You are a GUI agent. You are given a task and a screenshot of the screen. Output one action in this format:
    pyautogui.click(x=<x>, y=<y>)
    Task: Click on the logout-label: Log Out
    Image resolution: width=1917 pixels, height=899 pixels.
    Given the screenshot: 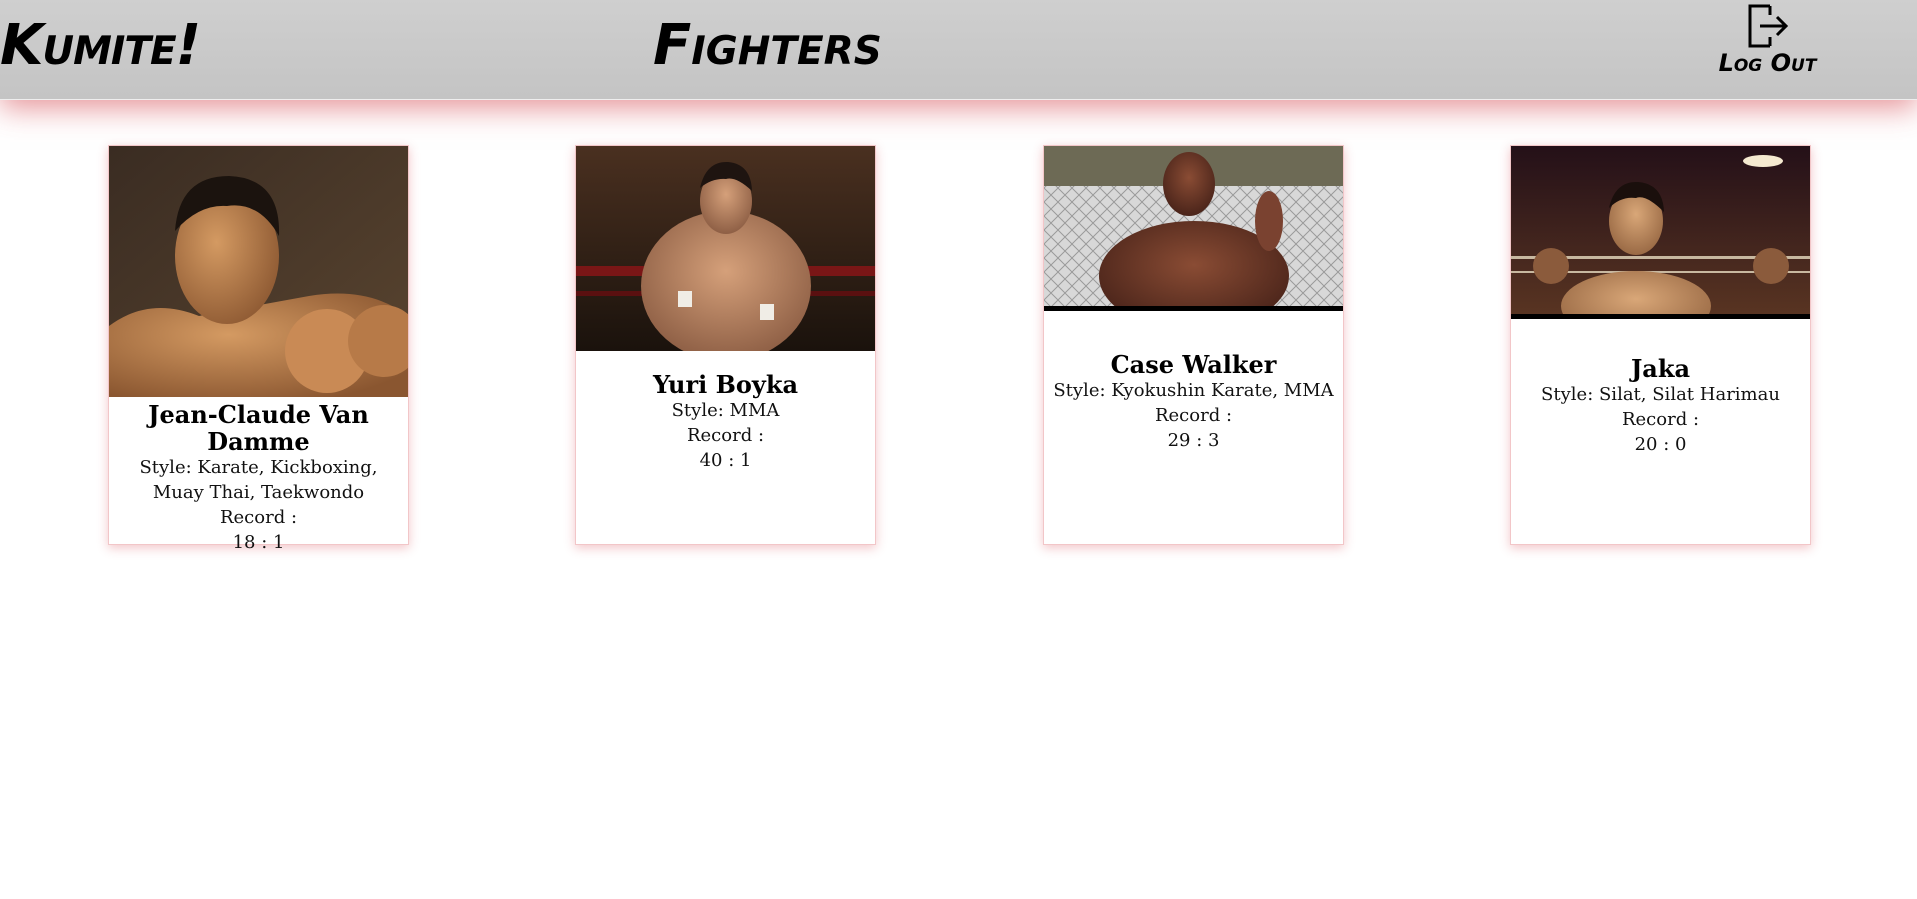 What is the action you would take?
    pyautogui.click(x=1767, y=63)
    